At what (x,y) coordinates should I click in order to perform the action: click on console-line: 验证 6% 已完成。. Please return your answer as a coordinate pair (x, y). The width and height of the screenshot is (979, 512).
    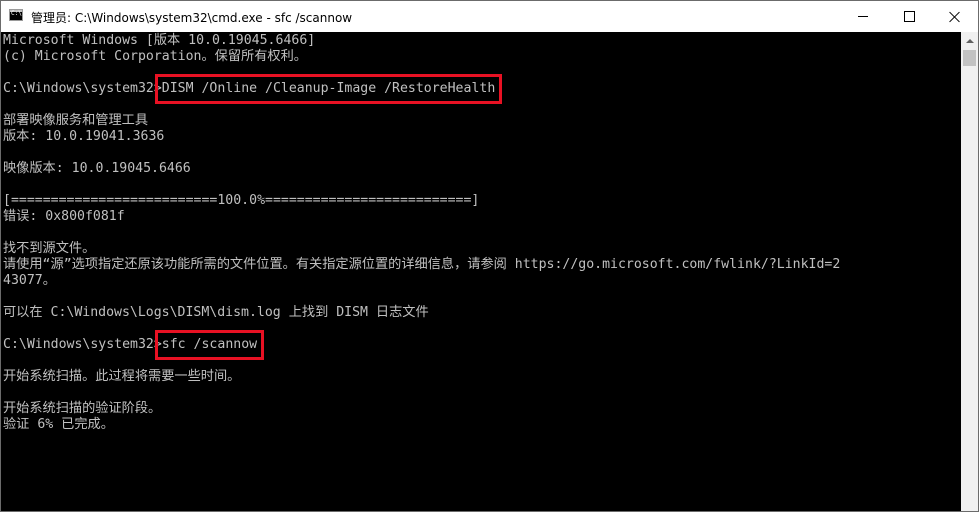
    Looking at the image, I should click on (58, 424).